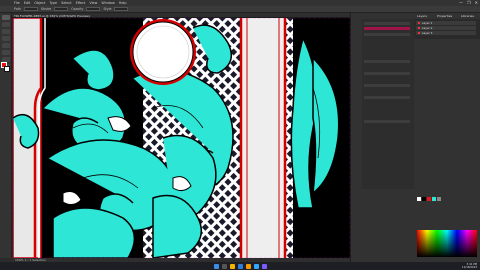  What do you see at coordinates (444, 15) in the screenshot?
I see `tab-properties: Properties` at bounding box center [444, 15].